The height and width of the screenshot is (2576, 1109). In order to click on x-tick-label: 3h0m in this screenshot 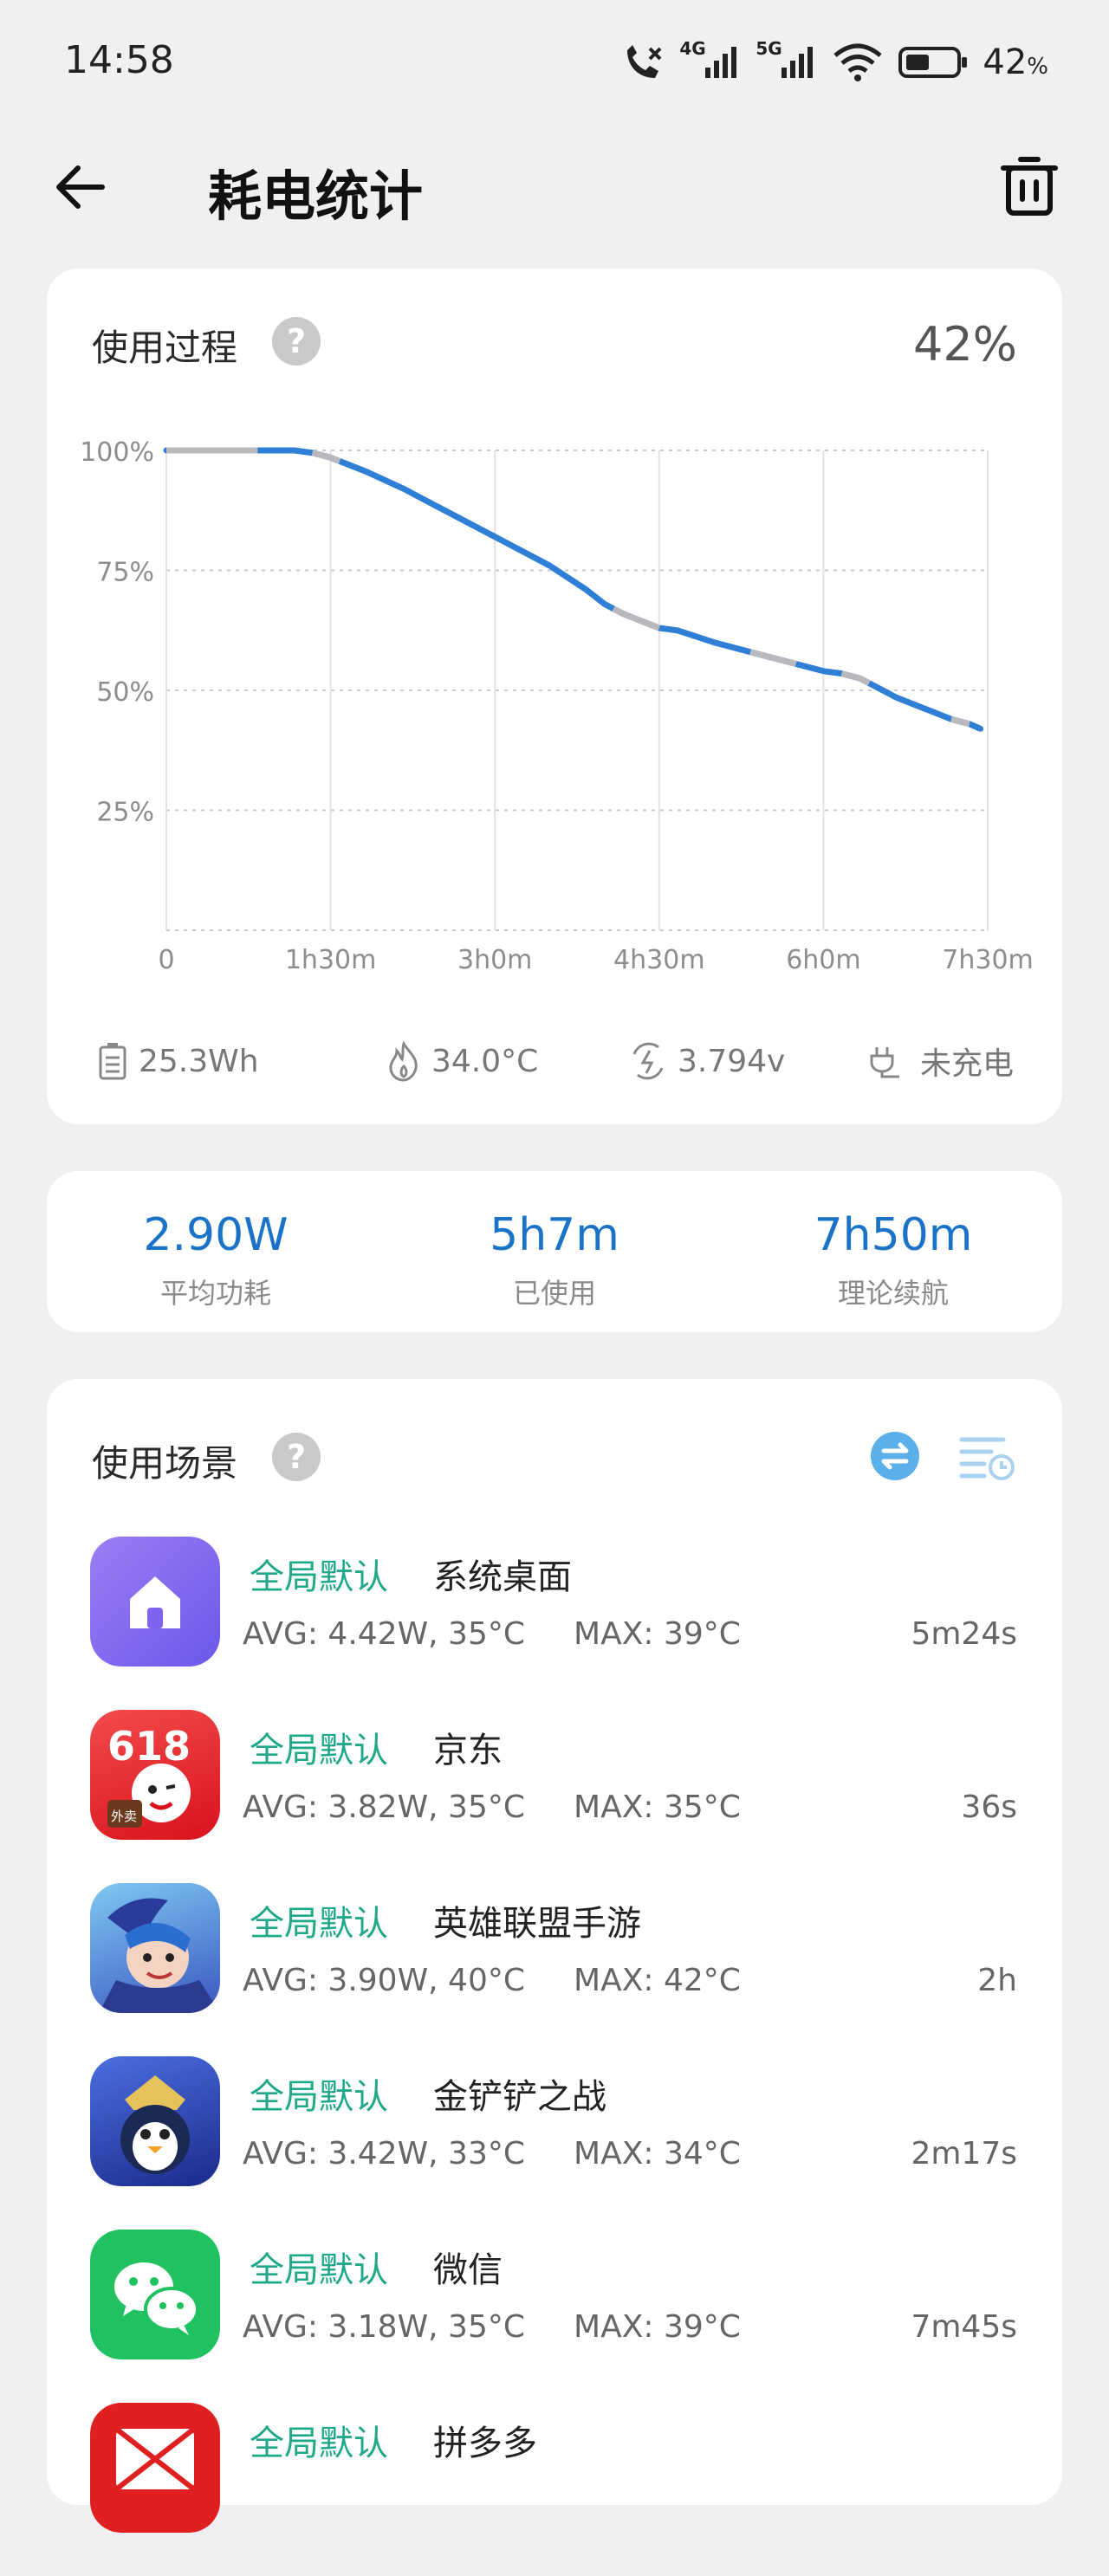, I will do `click(494, 960)`.